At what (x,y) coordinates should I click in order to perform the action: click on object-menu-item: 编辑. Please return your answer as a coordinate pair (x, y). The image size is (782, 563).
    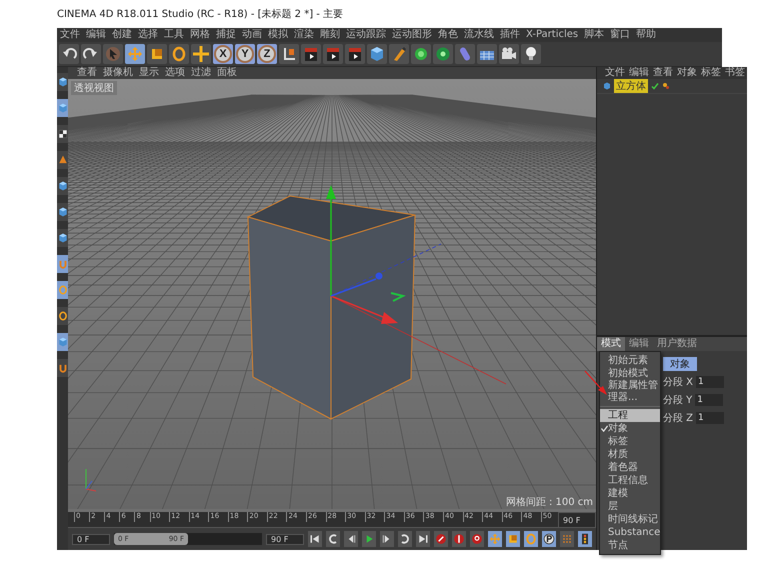
    Looking at the image, I should click on (639, 73).